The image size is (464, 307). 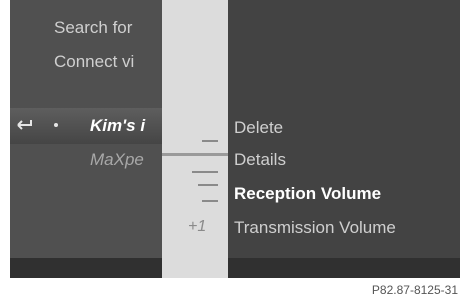 I want to click on menu-separator-strip, so click(x=195, y=139).